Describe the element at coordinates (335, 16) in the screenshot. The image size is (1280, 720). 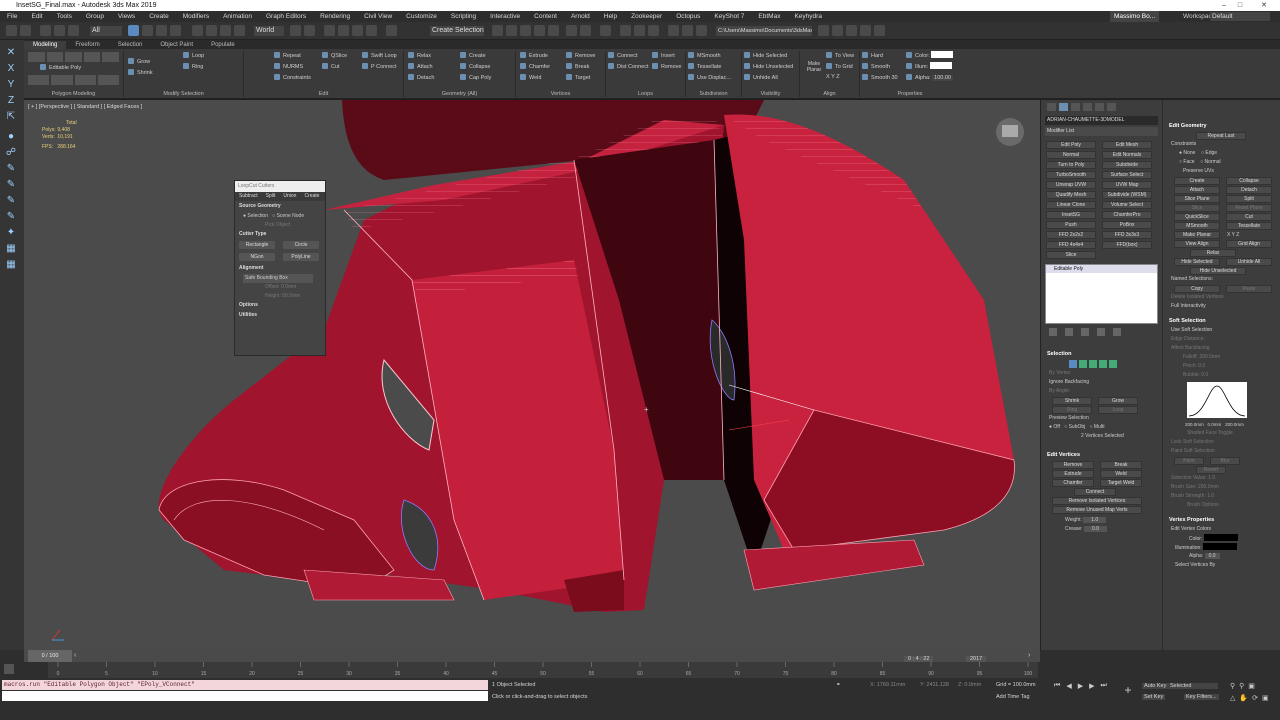
I see `menu-rendering: Rendering` at that location.